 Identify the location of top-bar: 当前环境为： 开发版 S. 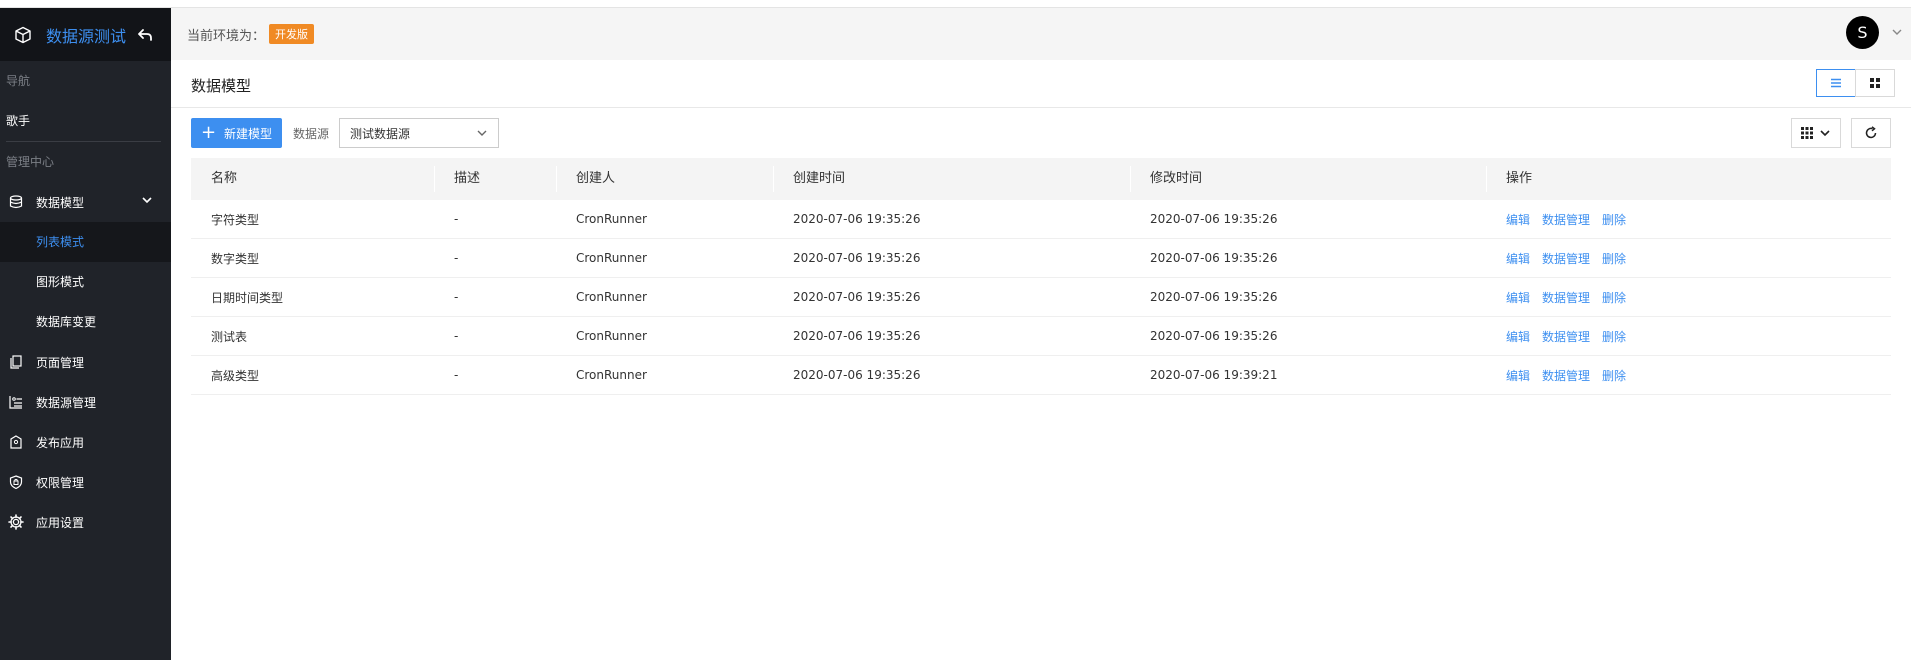
(1041, 34).